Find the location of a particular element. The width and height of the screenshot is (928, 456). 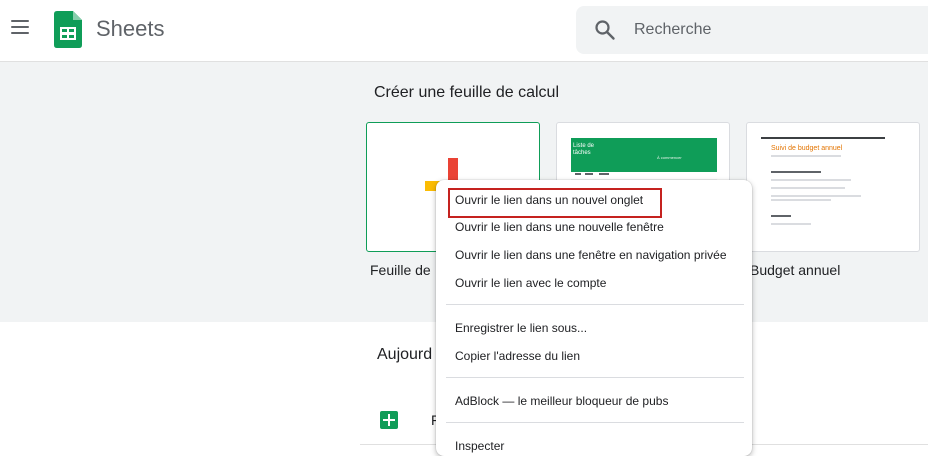

menu-item-copy-link-address: Copier l'adresse du lien is located at coordinates (594, 356).